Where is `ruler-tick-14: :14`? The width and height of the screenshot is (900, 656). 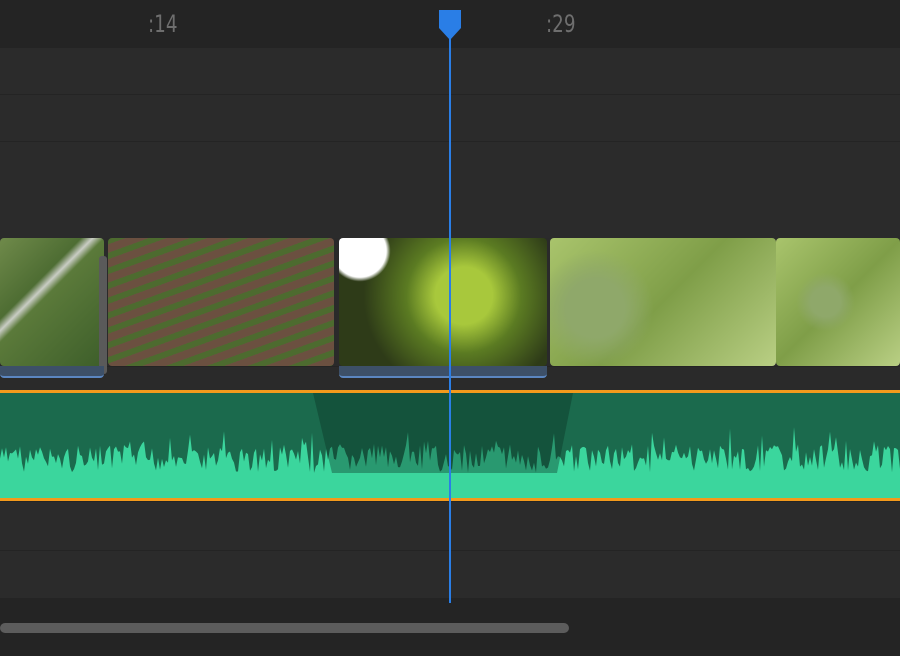 ruler-tick-14: :14 is located at coordinates (163, 24).